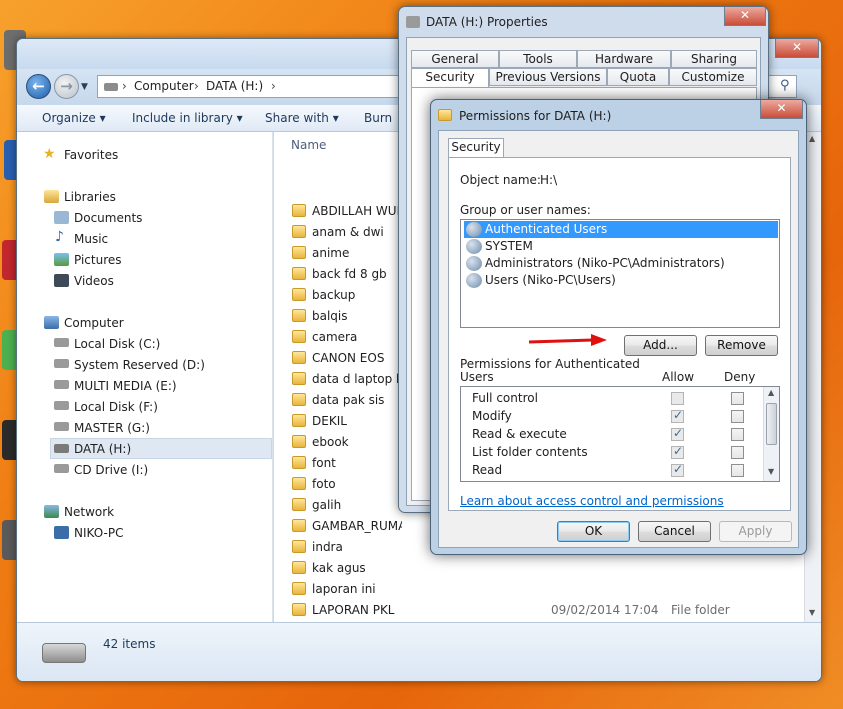 The height and width of the screenshot is (709, 843). I want to click on tab-tools: Tools, so click(538, 59).